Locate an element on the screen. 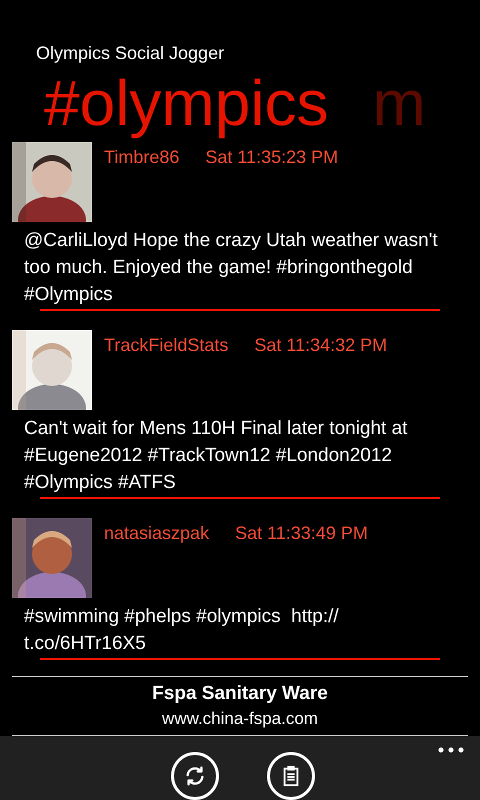 The width and height of the screenshot is (480, 800). more-icon is located at coordinates (451, 750).